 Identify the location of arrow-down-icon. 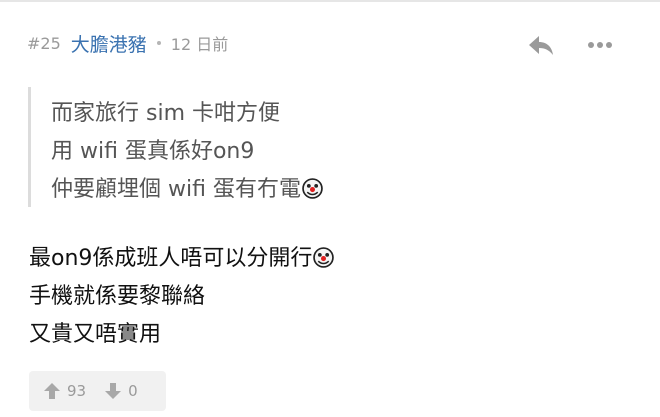
(113, 391).